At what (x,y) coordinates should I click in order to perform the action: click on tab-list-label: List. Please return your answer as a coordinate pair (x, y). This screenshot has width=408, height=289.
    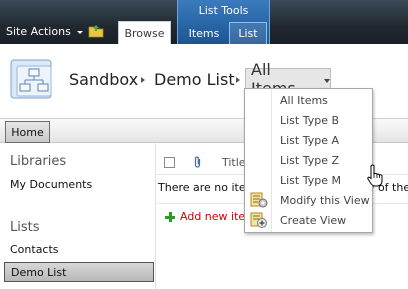
    Looking at the image, I should click on (248, 33).